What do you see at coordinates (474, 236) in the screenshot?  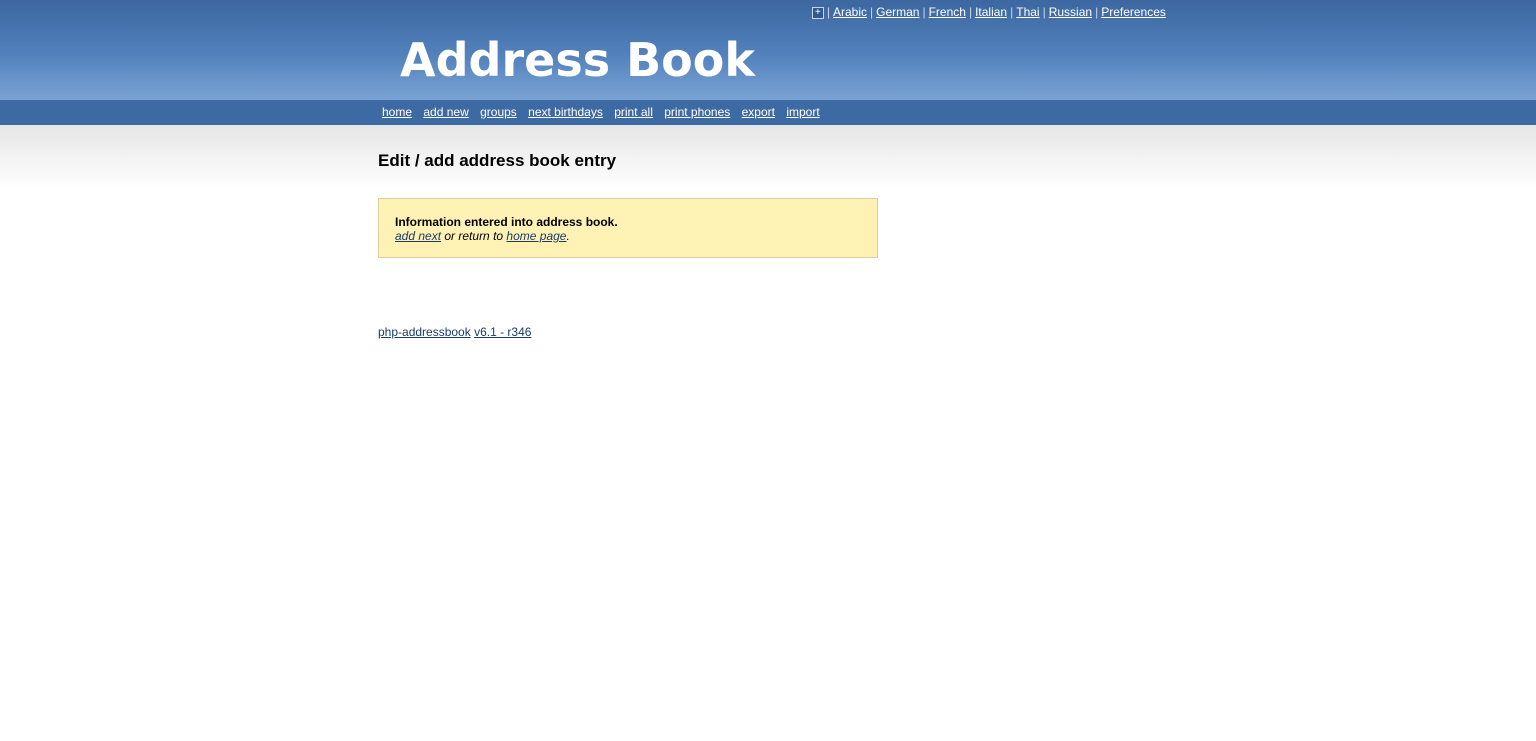 I see `return-text: or return to` at bounding box center [474, 236].